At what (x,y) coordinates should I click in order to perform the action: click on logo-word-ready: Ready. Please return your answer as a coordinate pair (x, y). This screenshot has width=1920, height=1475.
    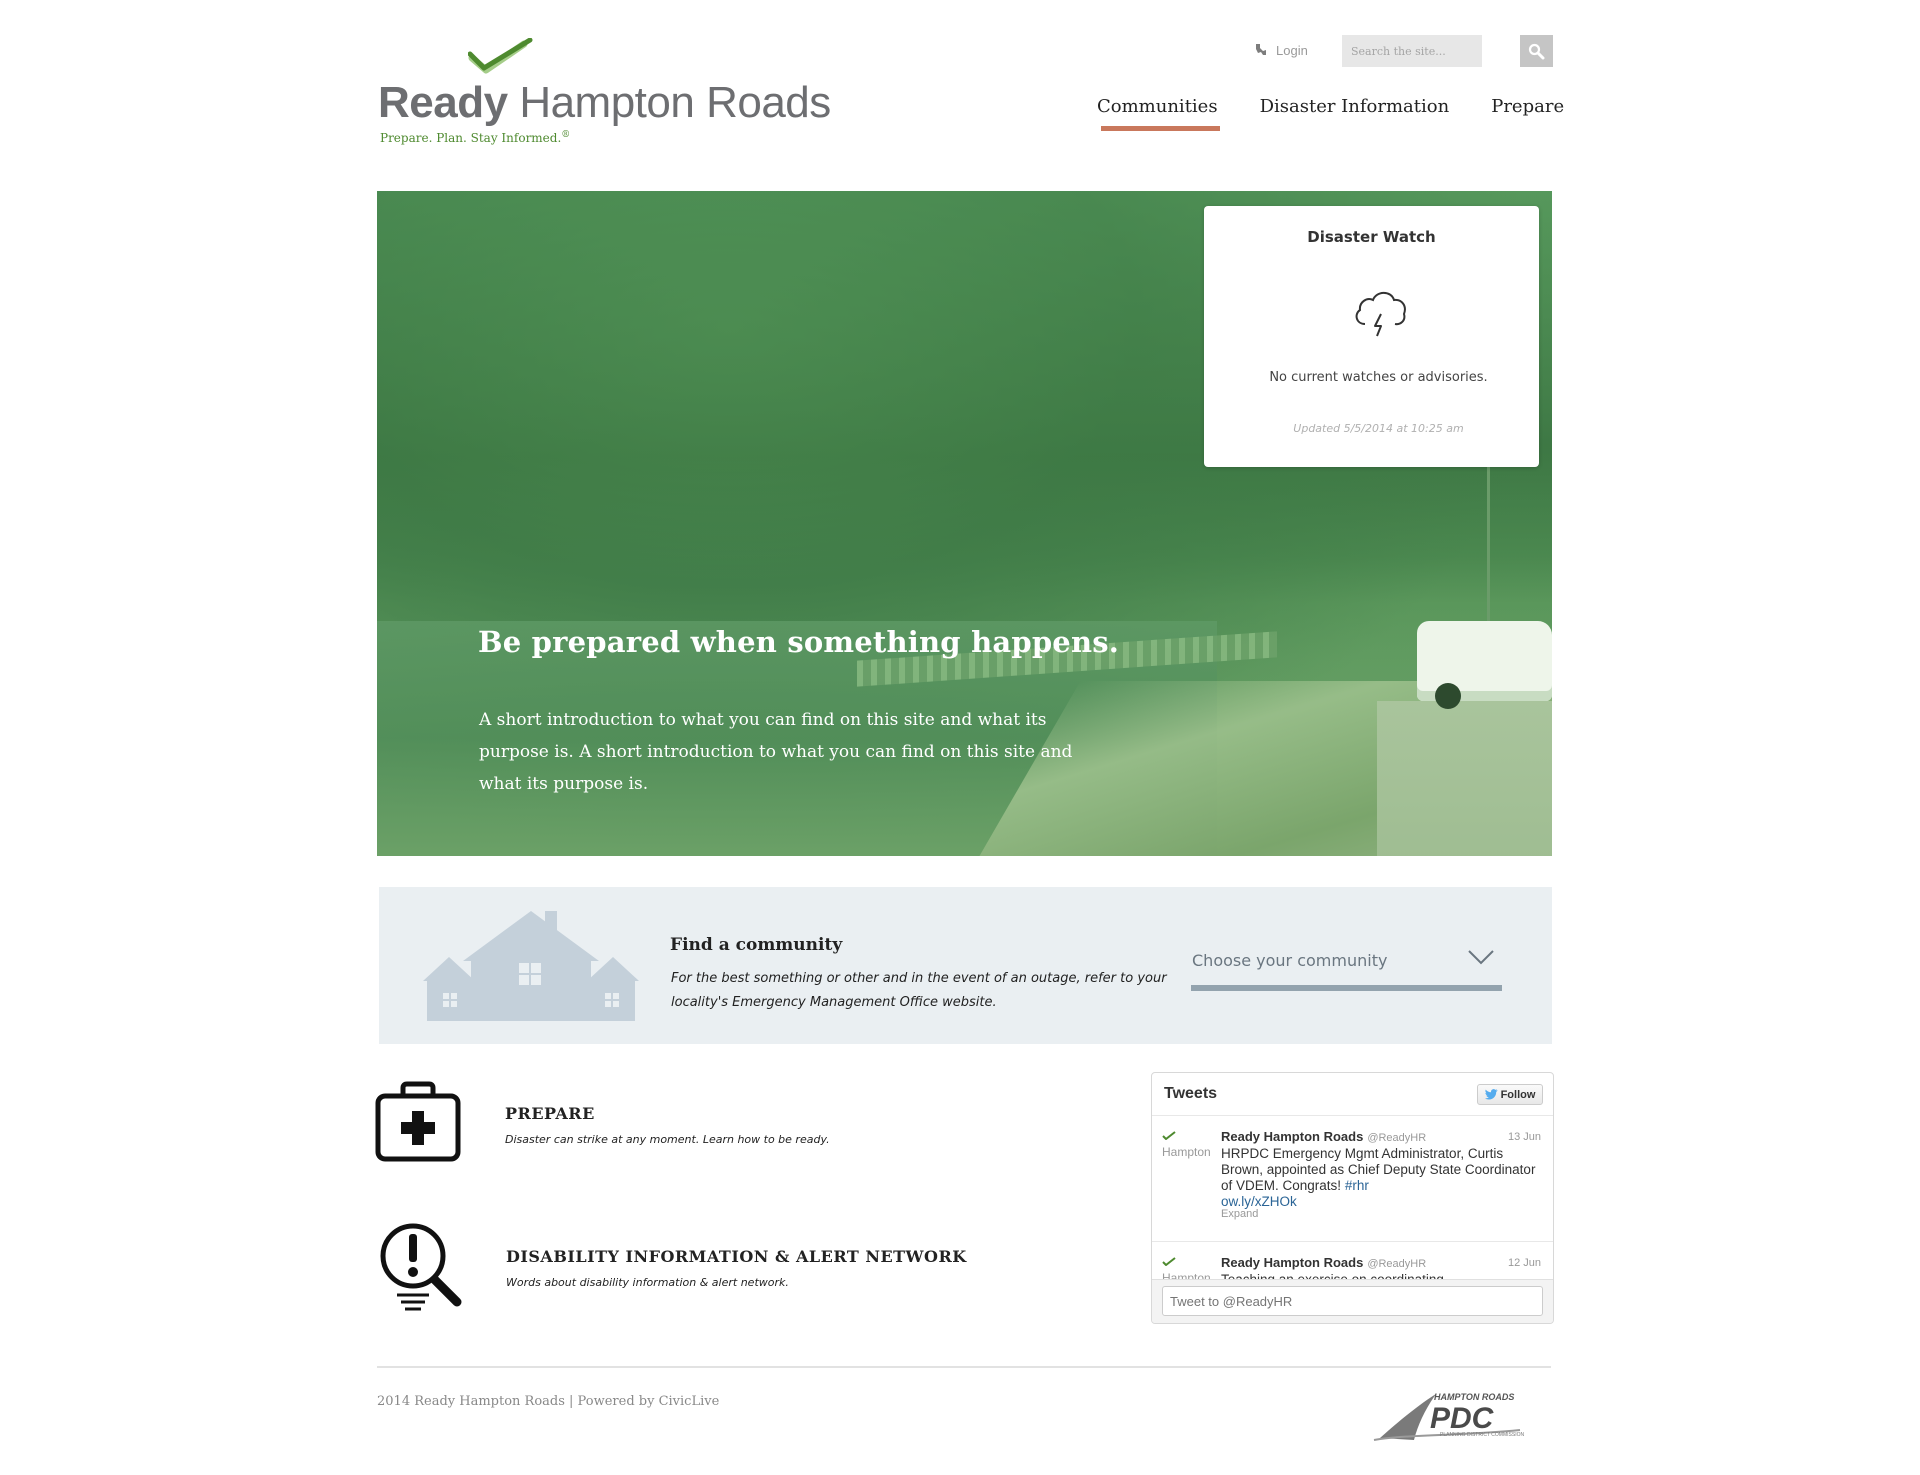
    Looking at the image, I should click on (443, 102).